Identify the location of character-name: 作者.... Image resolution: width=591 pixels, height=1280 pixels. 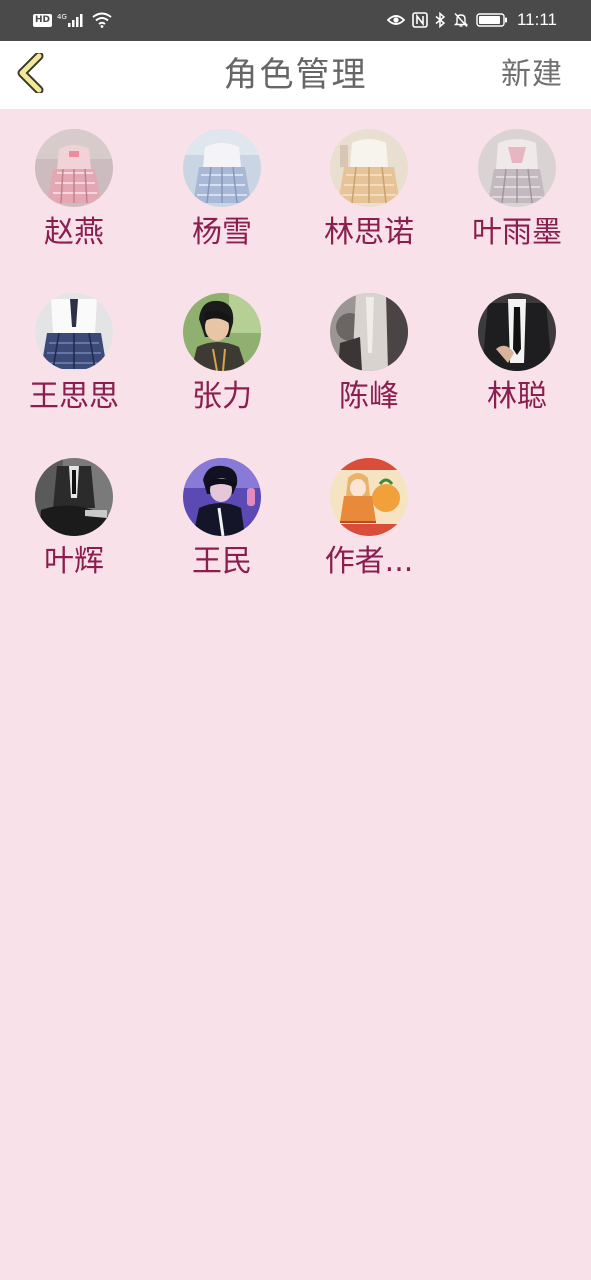
(369, 561).